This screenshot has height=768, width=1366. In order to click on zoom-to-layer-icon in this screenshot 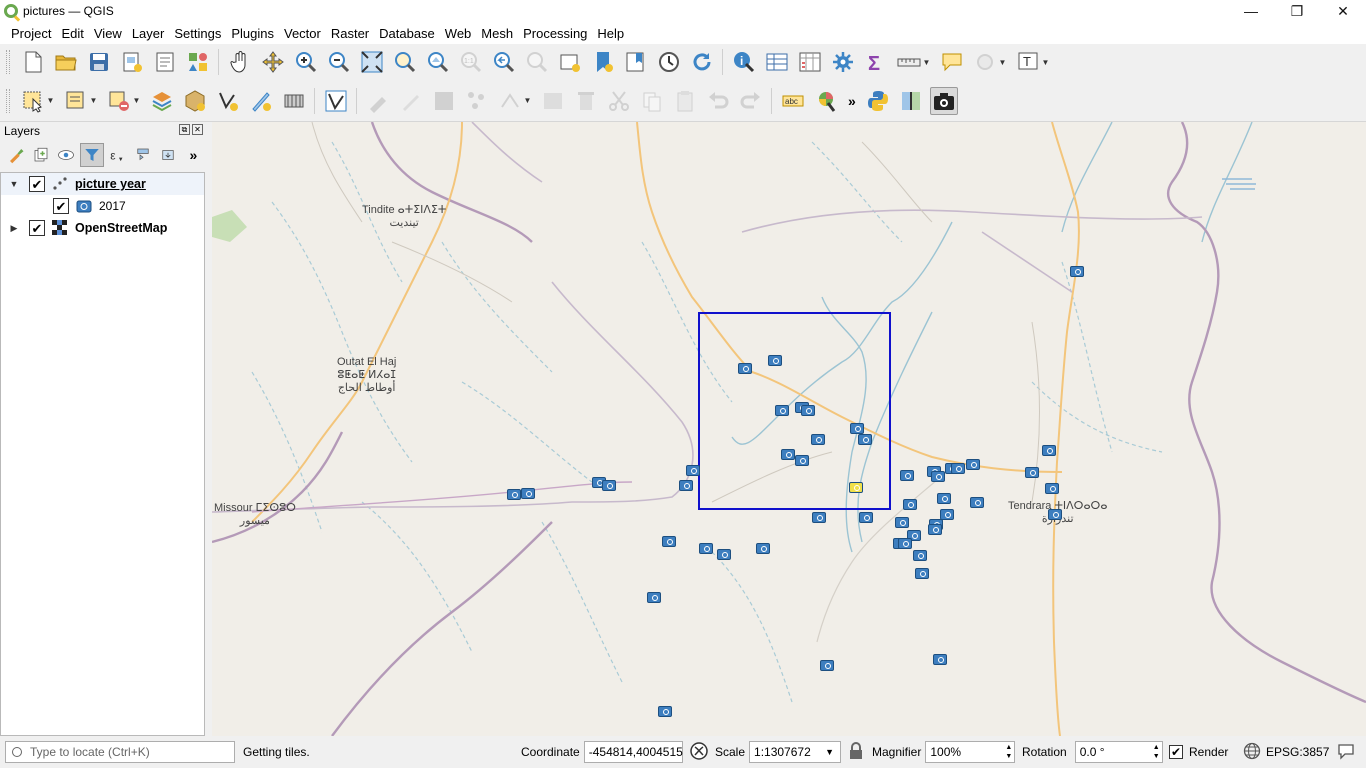, I will do `click(438, 62)`.